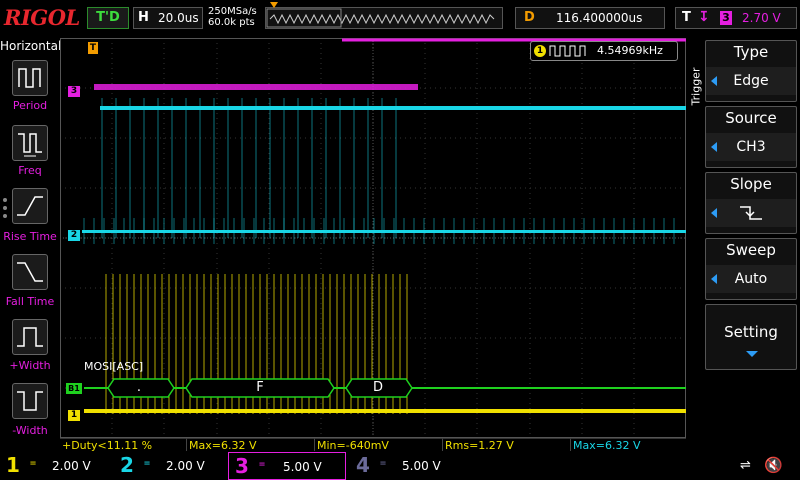 The width and height of the screenshot is (800, 480). I want to click on decode-packet-1: ., so click(139, 387).